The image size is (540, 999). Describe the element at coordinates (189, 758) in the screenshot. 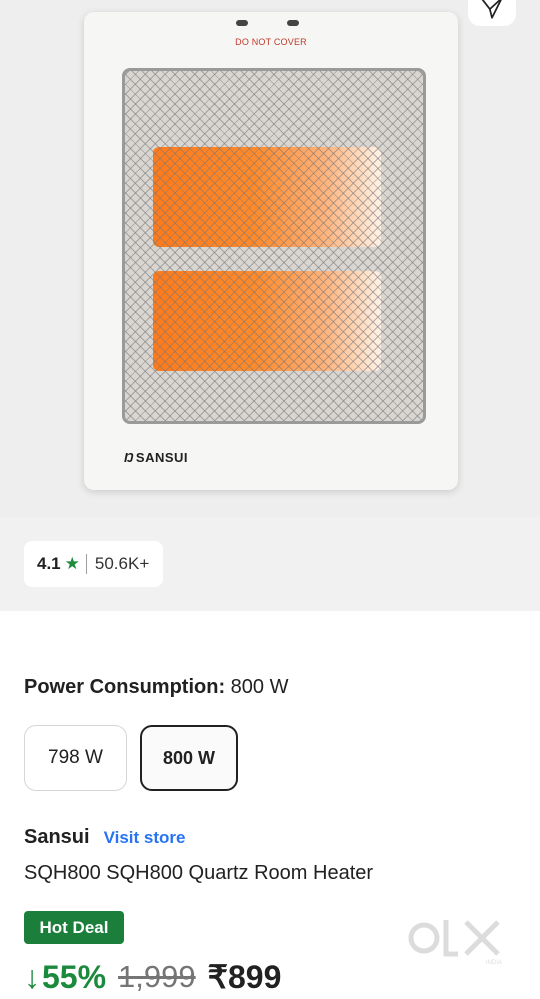

I see `variant-800w: 800 W` at that location.